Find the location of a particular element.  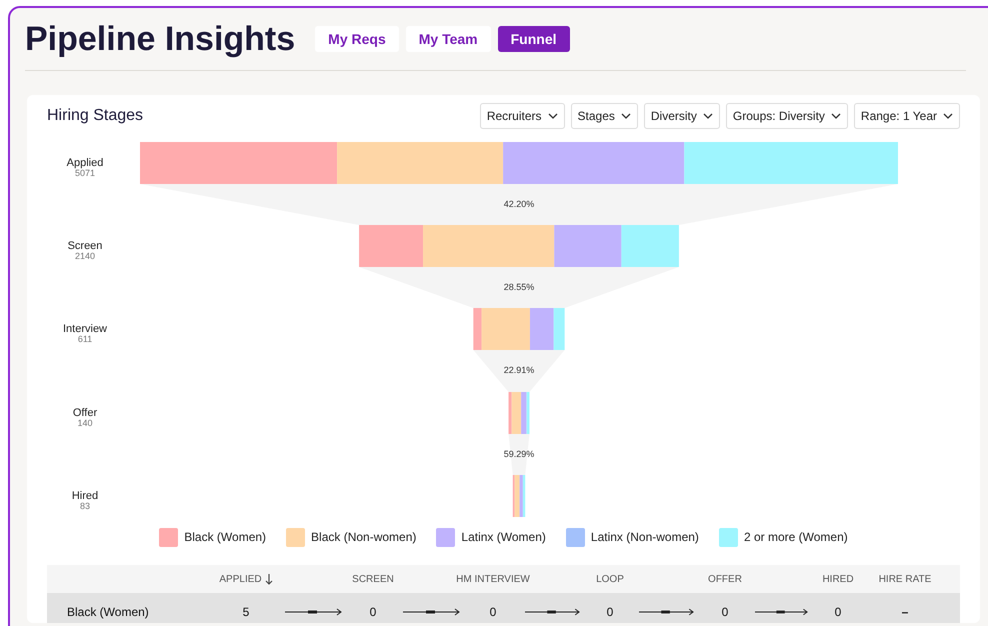

stage-count: 2140 is located at coordinates (85, 256).